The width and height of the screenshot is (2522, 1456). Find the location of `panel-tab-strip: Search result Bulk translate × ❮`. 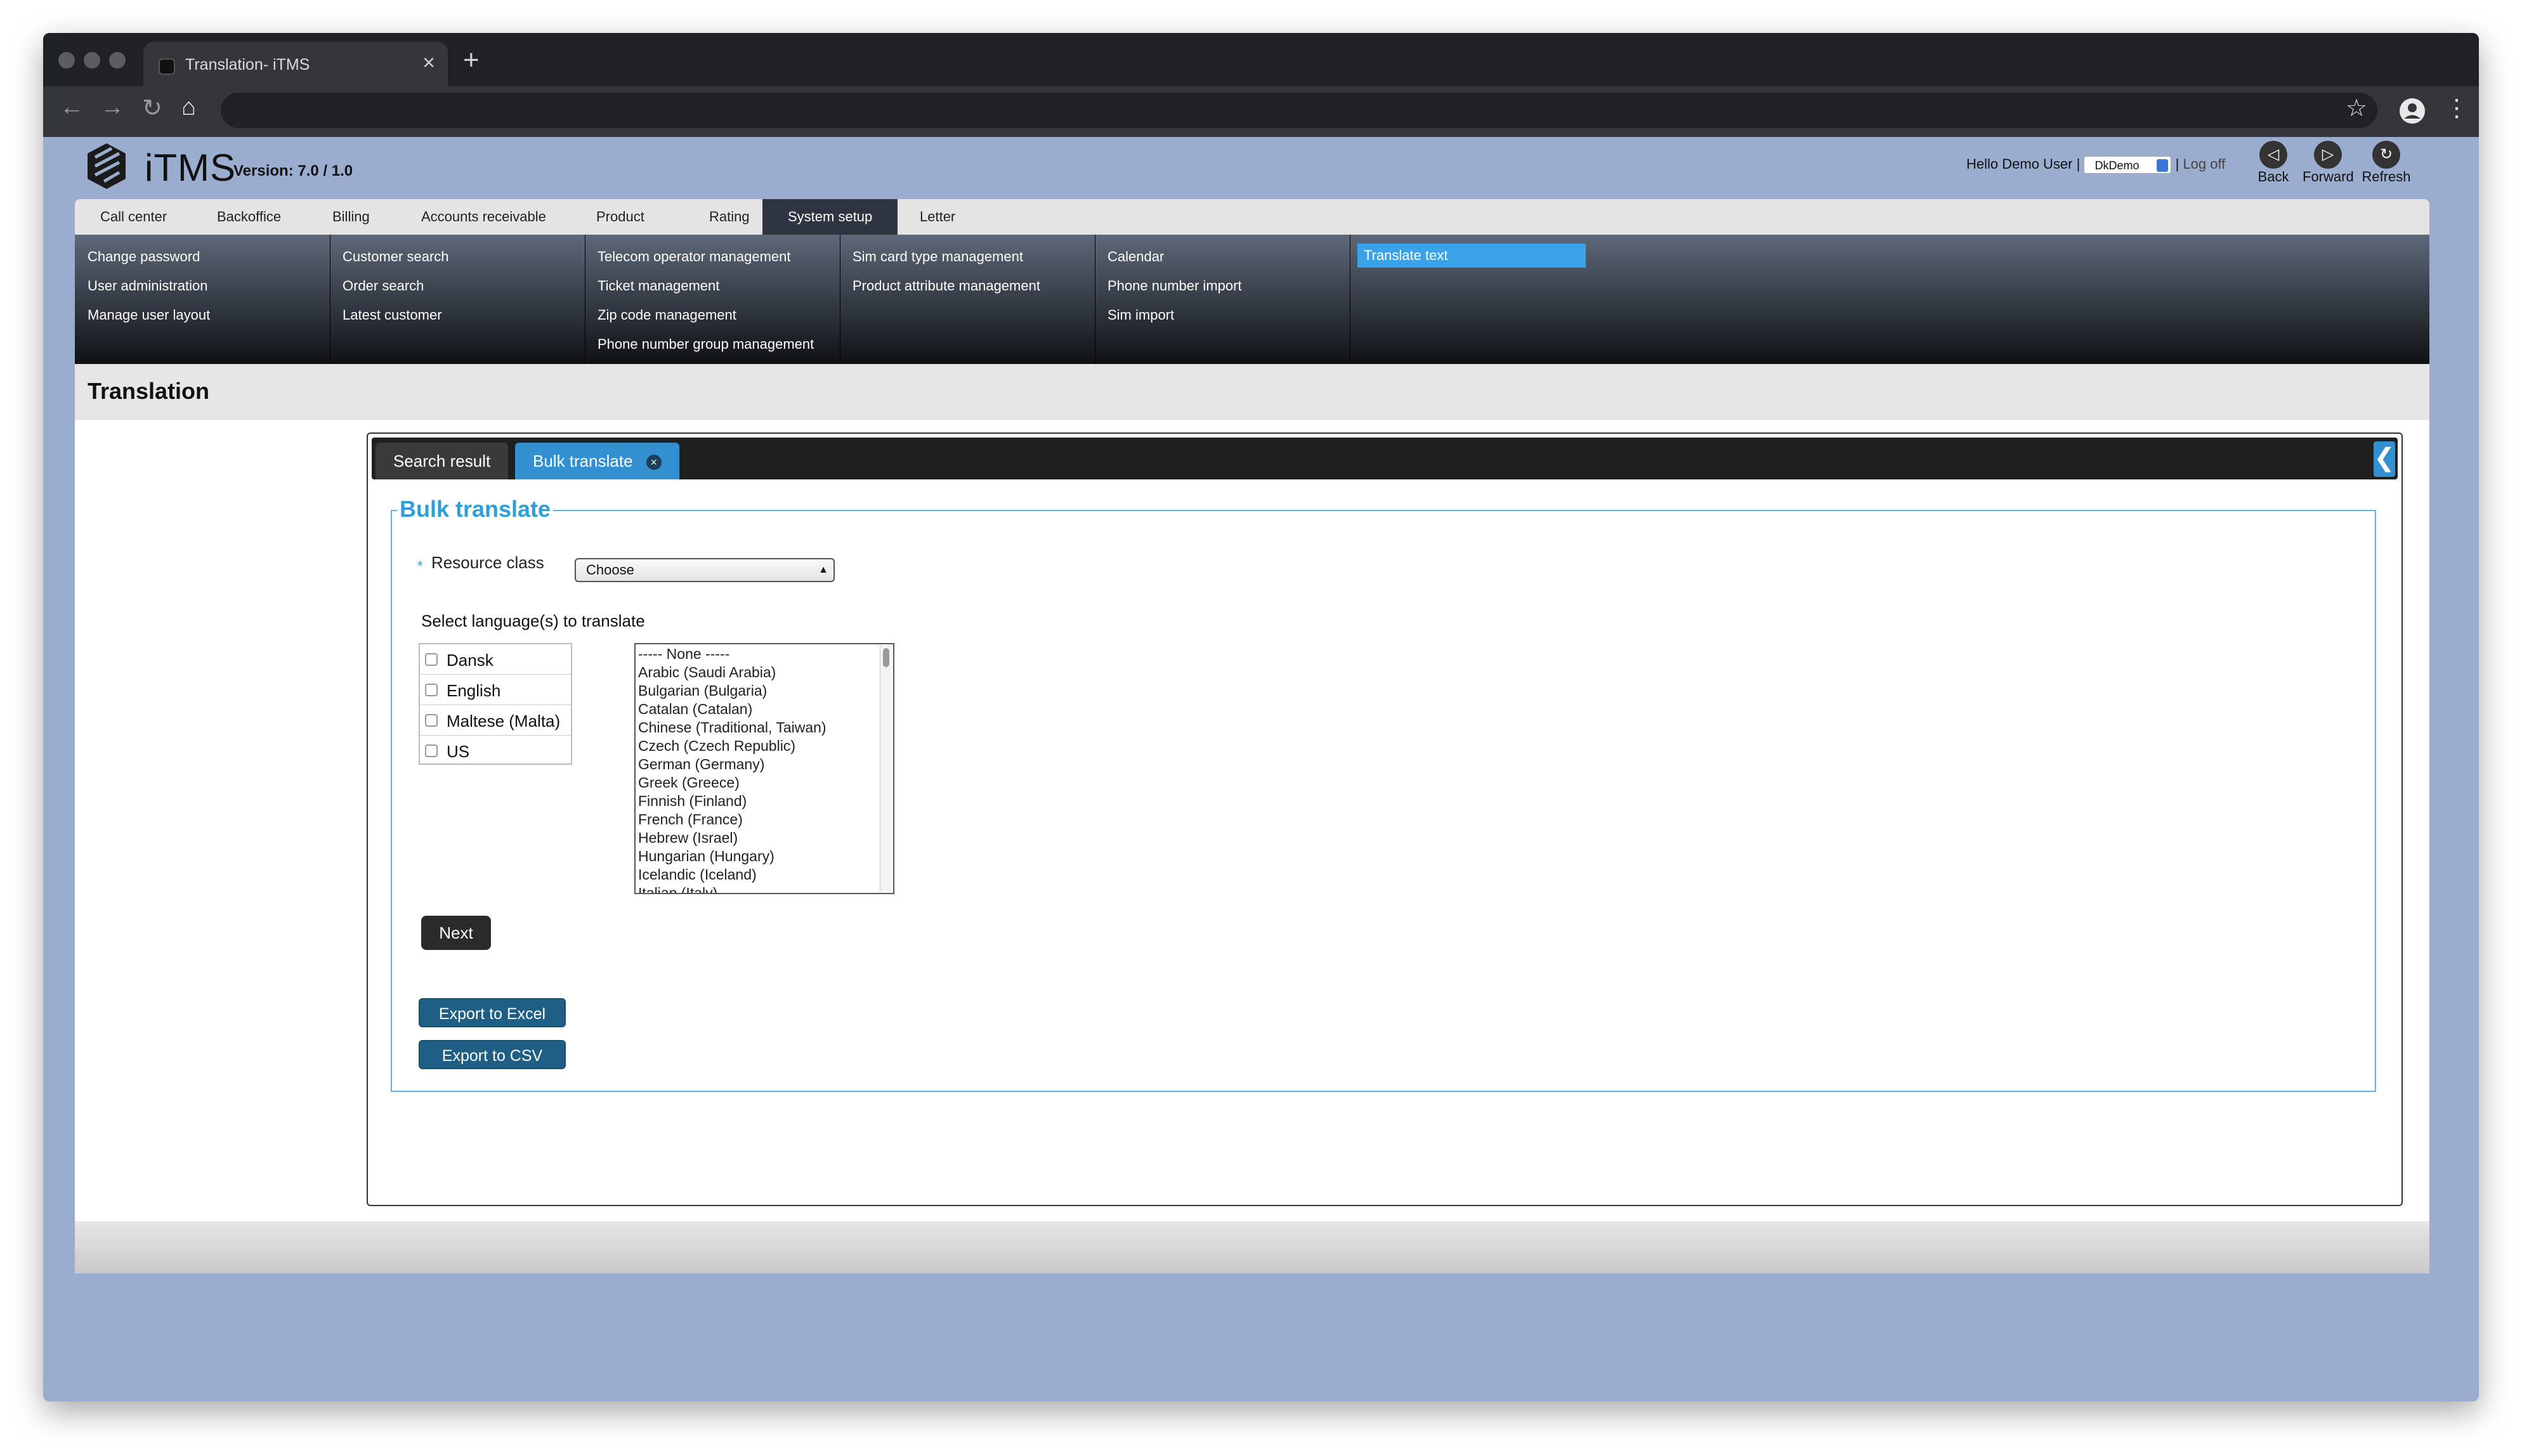

panel-tab-strip: Search result Bulk translate × ❮ is located at coordinates (1385, 458).